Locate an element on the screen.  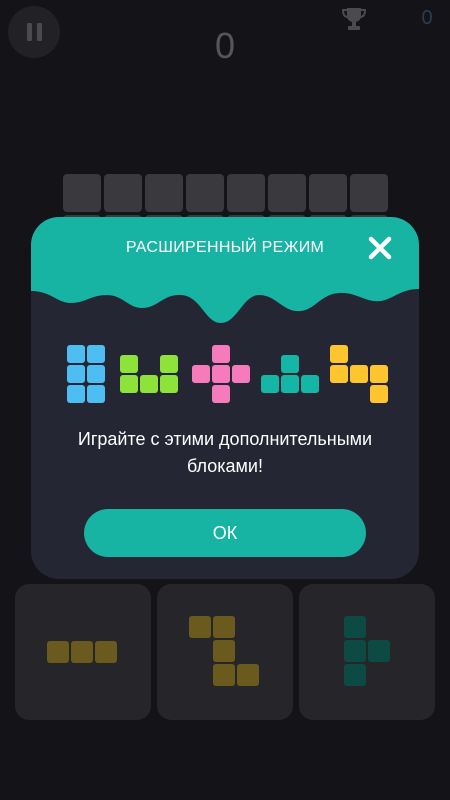
dialog-message: Играйте с этими дополнительными блоками! is located at coordinates (225, 453).